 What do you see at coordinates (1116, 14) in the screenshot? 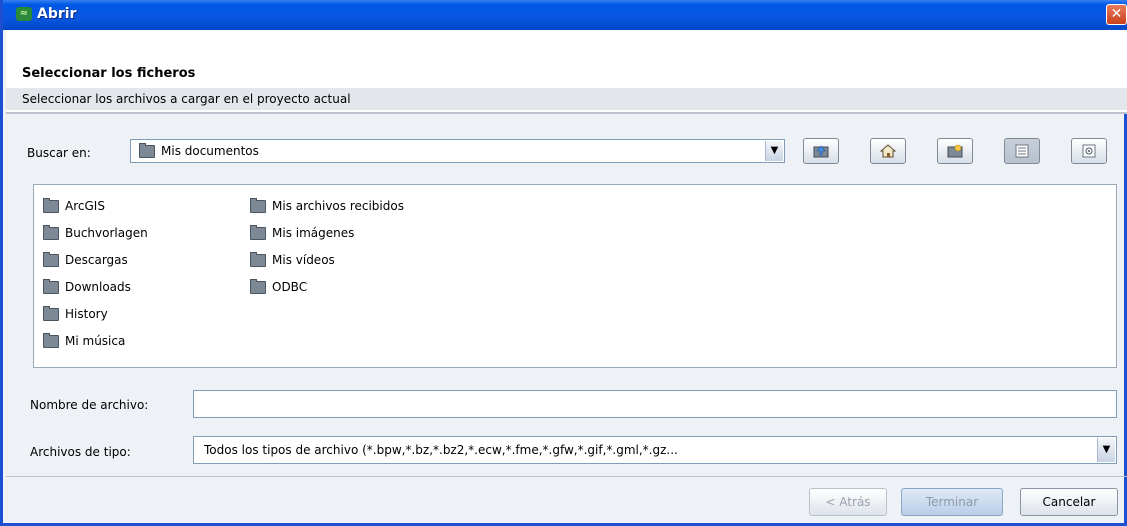
I see `close-icon: ✕` at bounding box center [1116, 14].